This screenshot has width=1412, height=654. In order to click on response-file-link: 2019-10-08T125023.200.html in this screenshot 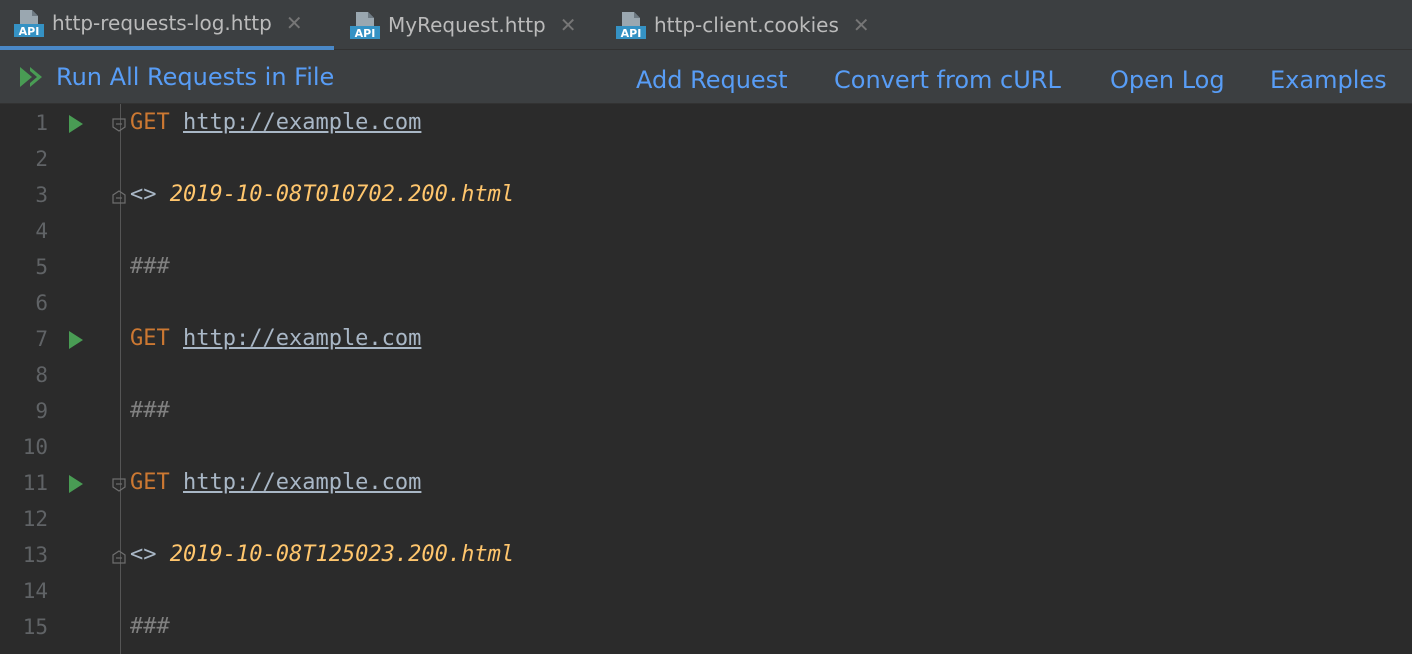, I will do `click(342, 554)`.